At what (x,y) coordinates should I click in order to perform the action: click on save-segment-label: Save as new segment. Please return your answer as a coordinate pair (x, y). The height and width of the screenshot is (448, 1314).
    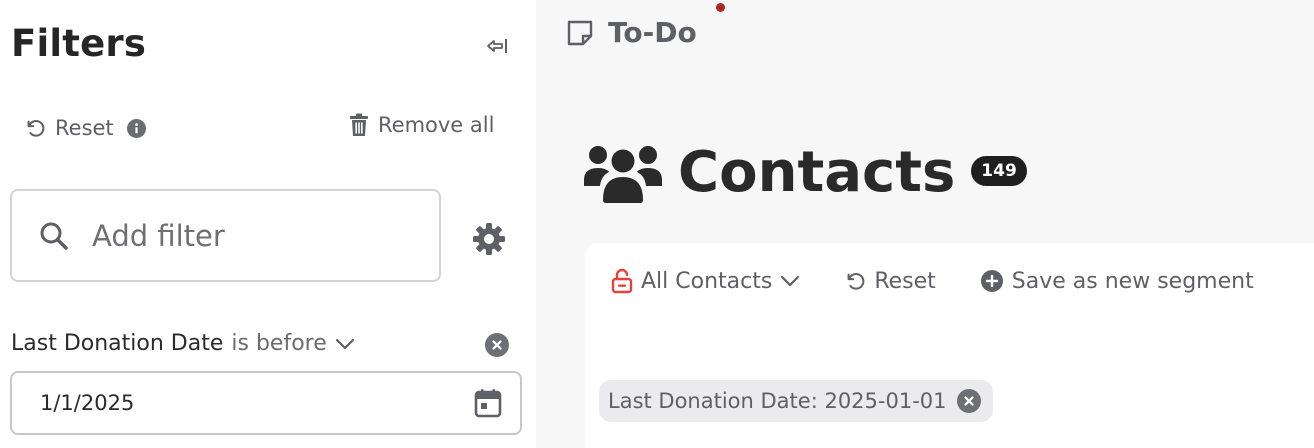
    Looking at the image, I should click on (1132, 281).